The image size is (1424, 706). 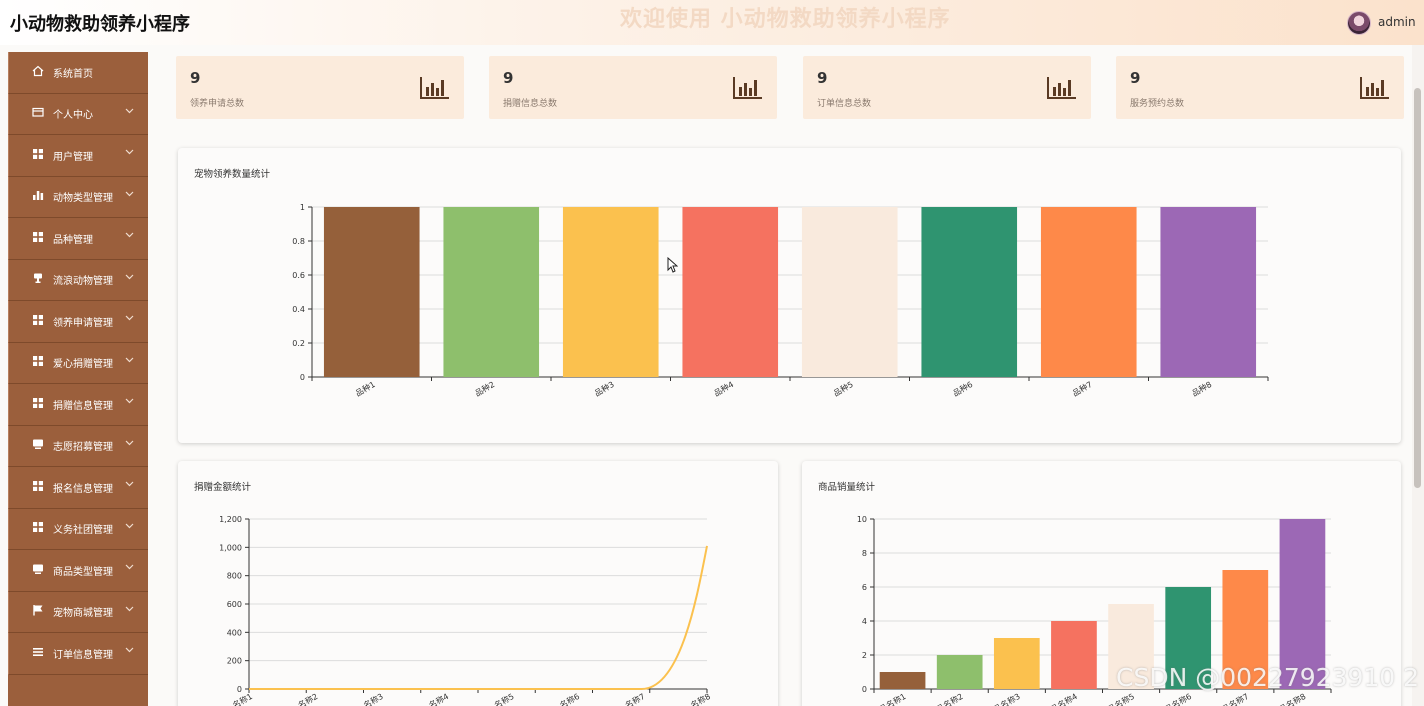 What do you see at coordinates (700, 698) in the screenshot?
I see `x-tick-label: 名称8` at bounding box center [700, 698].